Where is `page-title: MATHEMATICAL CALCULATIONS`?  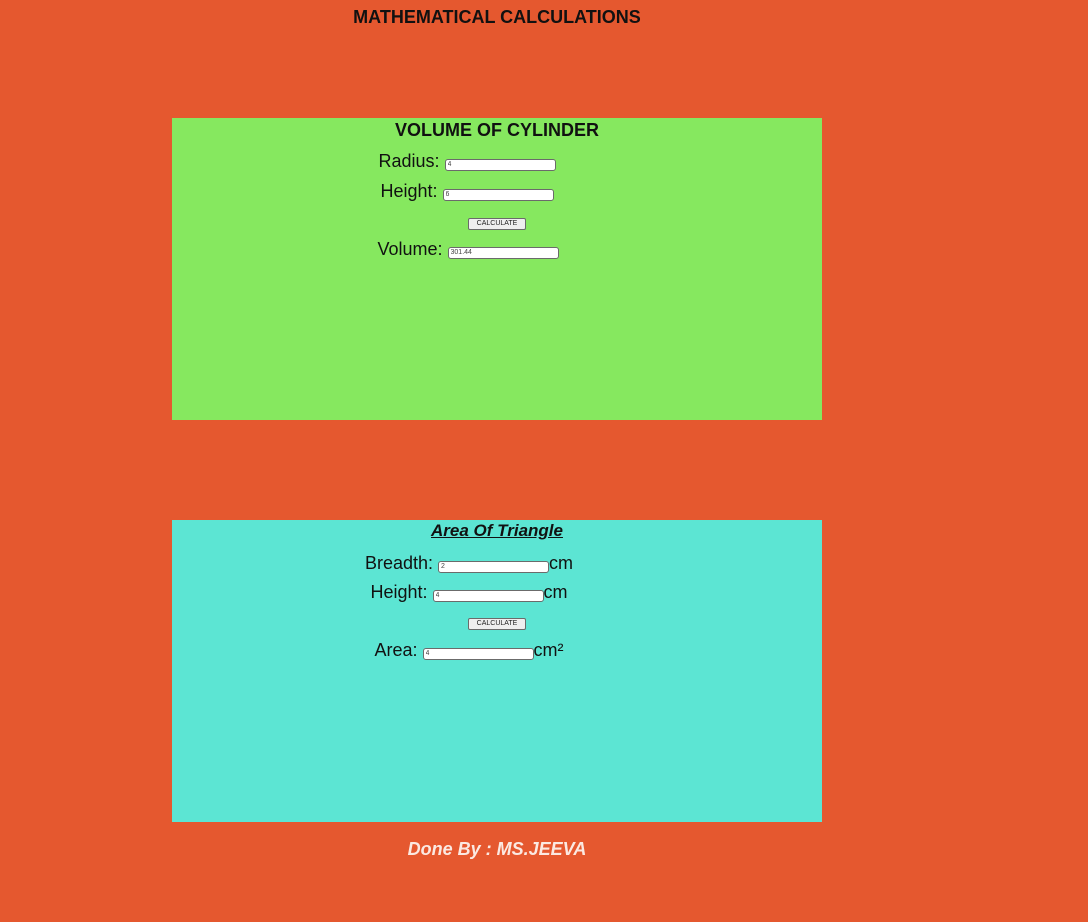
page-title: MATHEMATICAL CALCULATIONS is located at coordinates (497, 17).